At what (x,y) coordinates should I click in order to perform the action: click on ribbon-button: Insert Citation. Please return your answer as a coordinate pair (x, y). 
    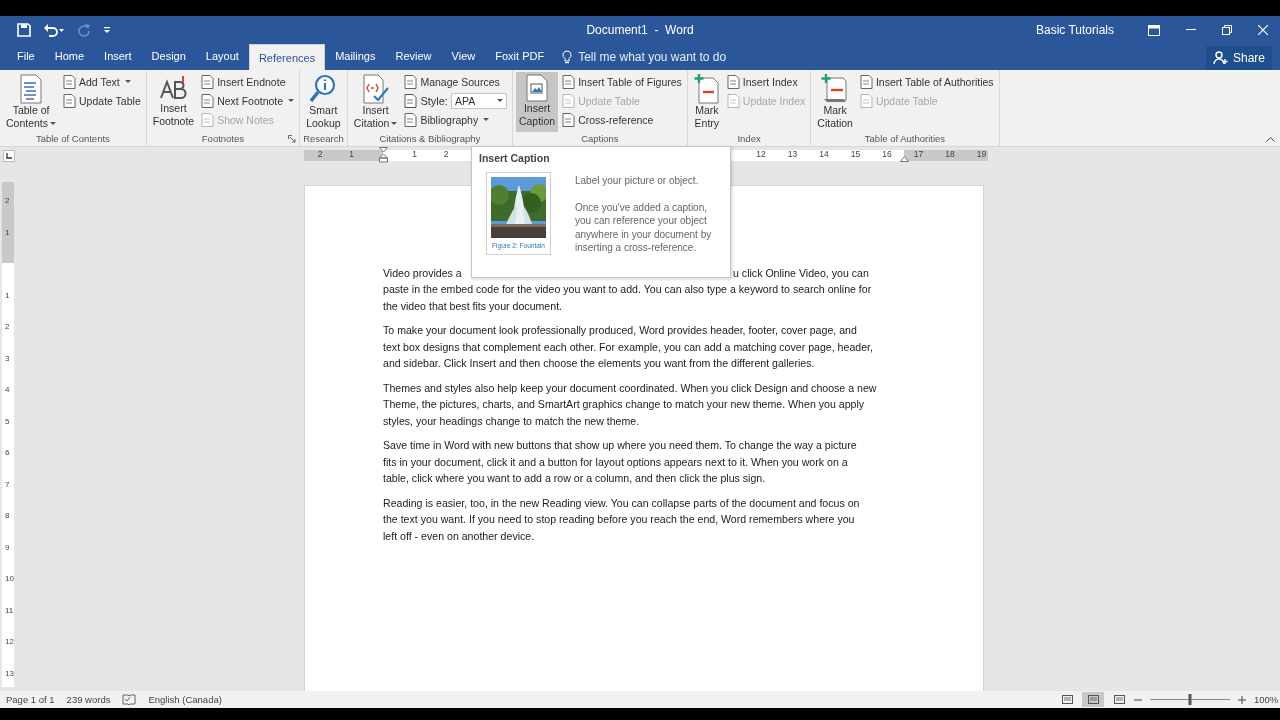
    Looking at the image, I should click on (375, 102).